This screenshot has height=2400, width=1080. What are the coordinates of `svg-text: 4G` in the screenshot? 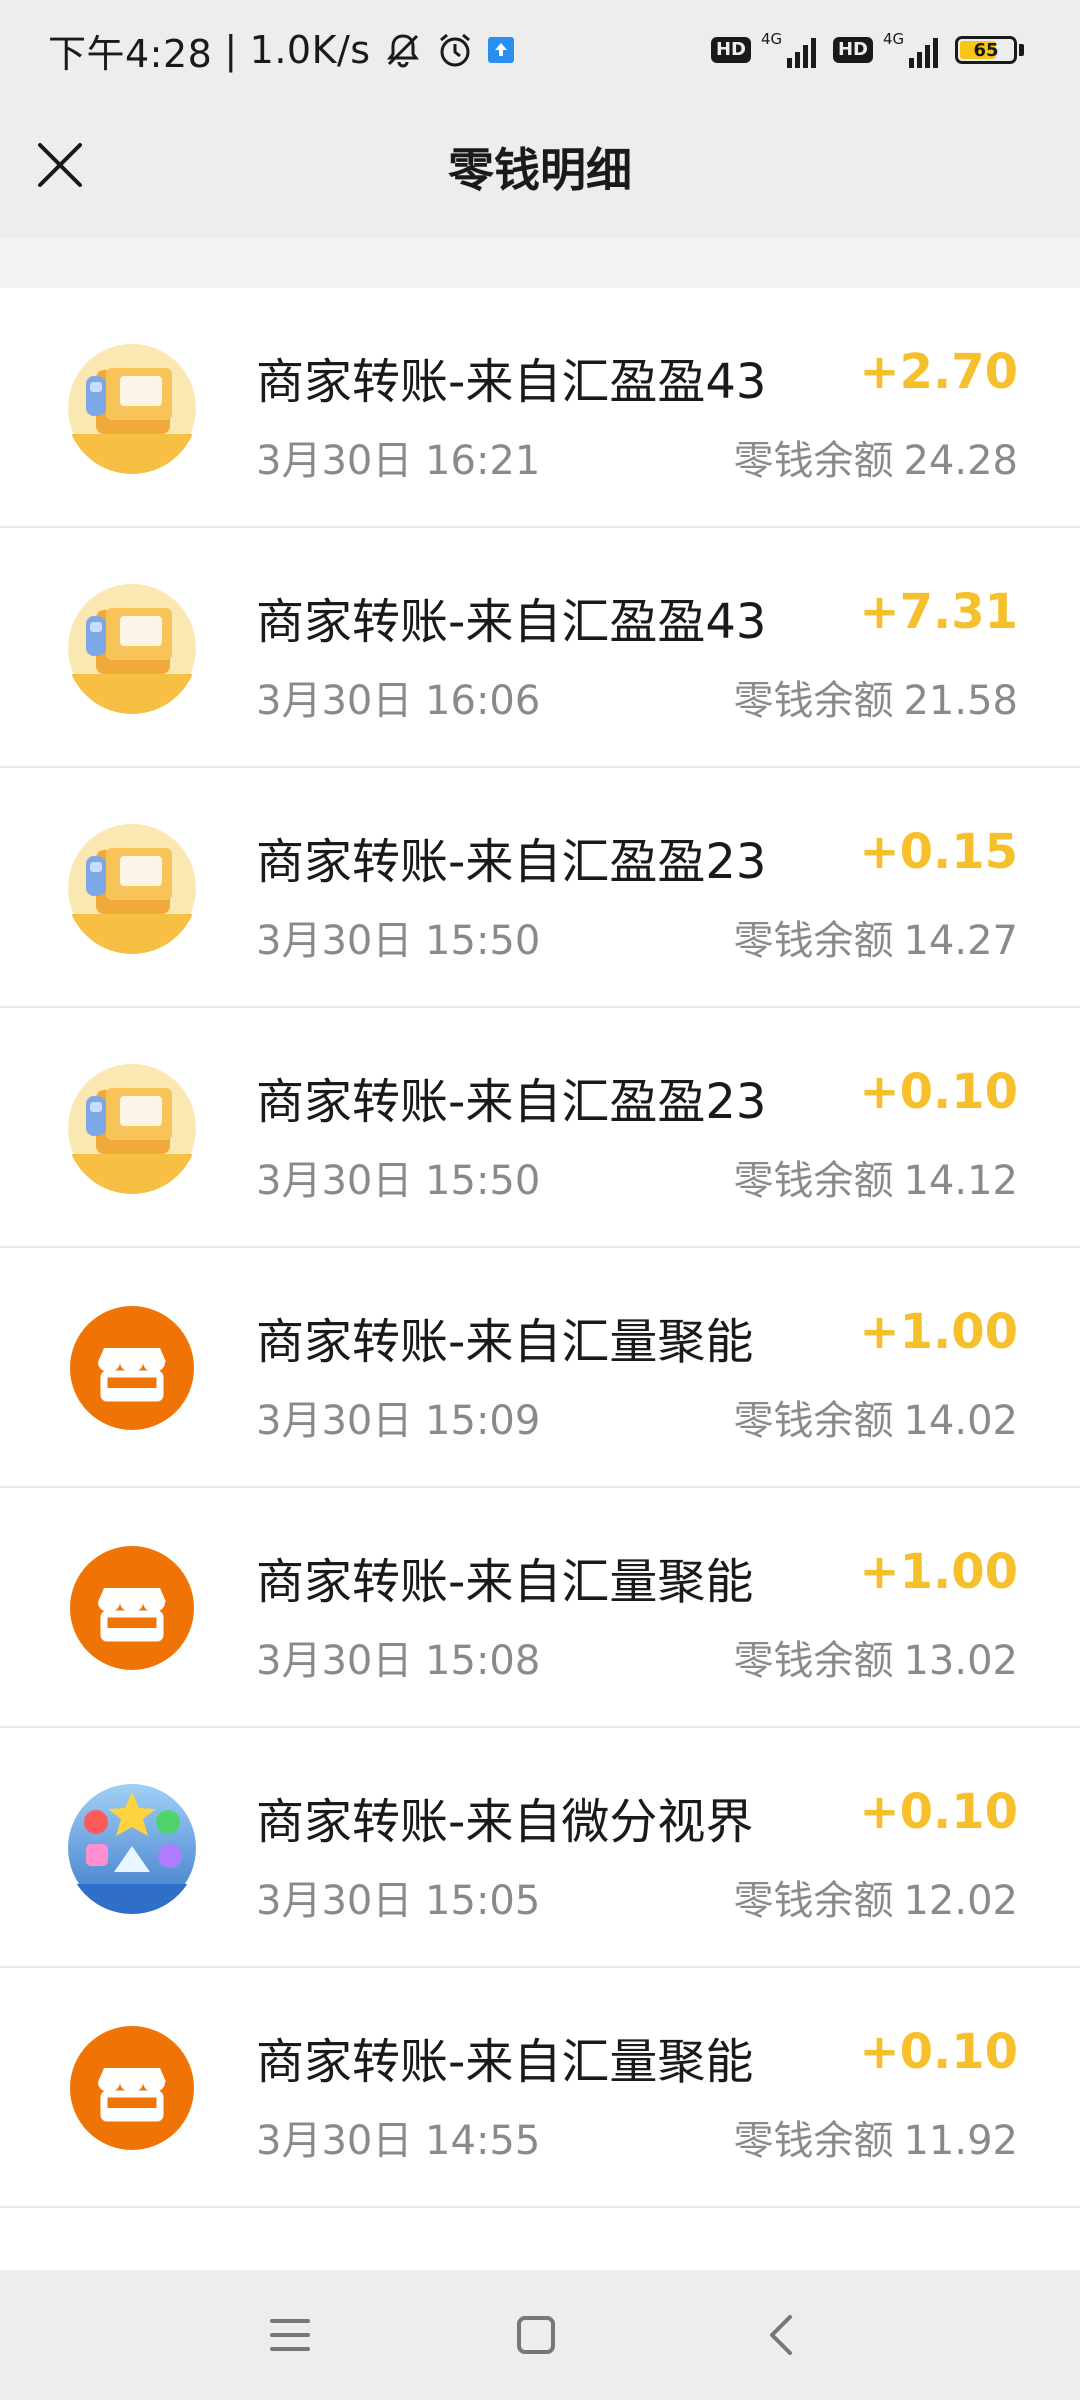 It's located at (893, 39).